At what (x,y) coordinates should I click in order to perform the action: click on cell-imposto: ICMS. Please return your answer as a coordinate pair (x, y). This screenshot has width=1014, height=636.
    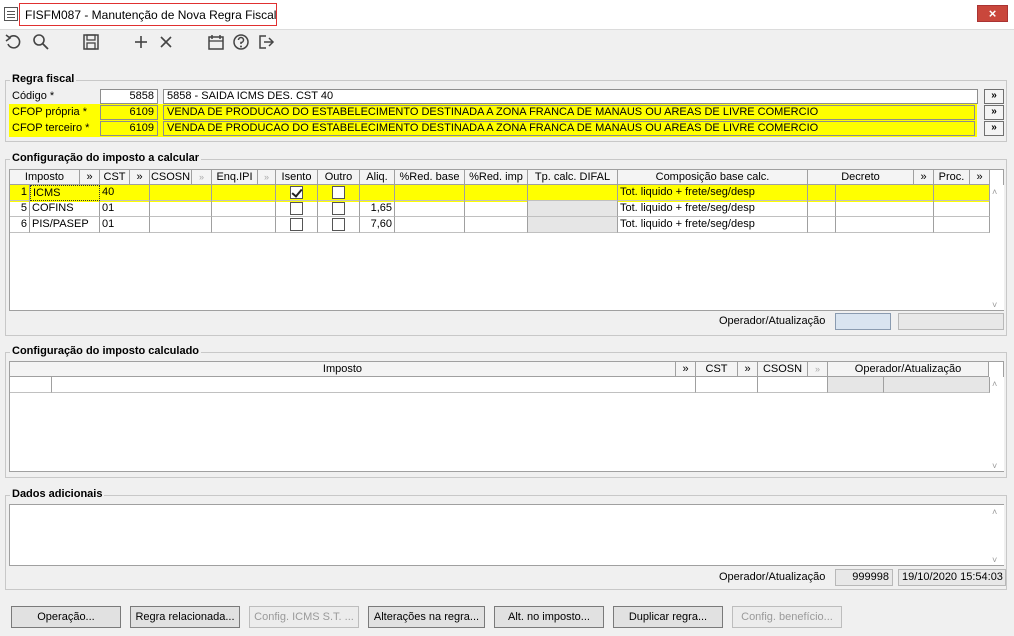
    Looking at the image, I should click on (65, 193).